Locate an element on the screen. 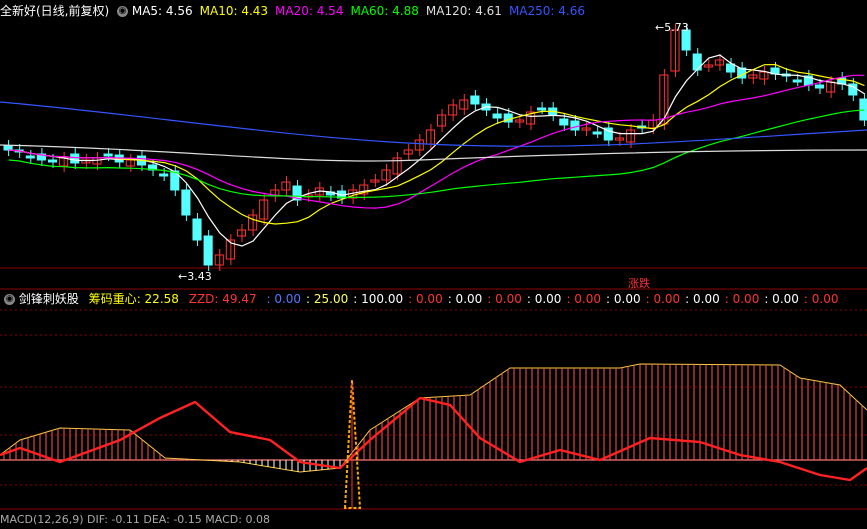 This screenshot has height=529, width=867. indicator-value-3: : 0.00 is located at coordinates (425, 299).